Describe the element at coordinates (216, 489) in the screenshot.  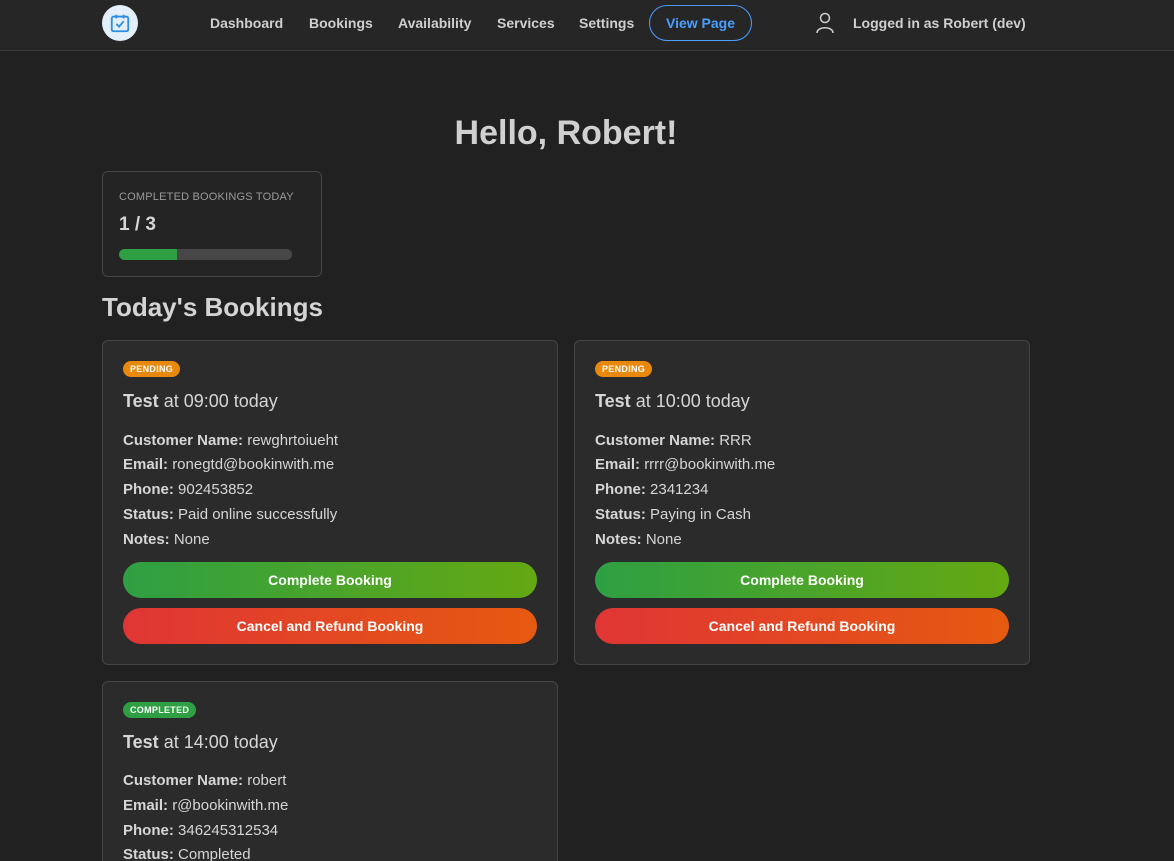
I see `field-value: 902453852` at that location.